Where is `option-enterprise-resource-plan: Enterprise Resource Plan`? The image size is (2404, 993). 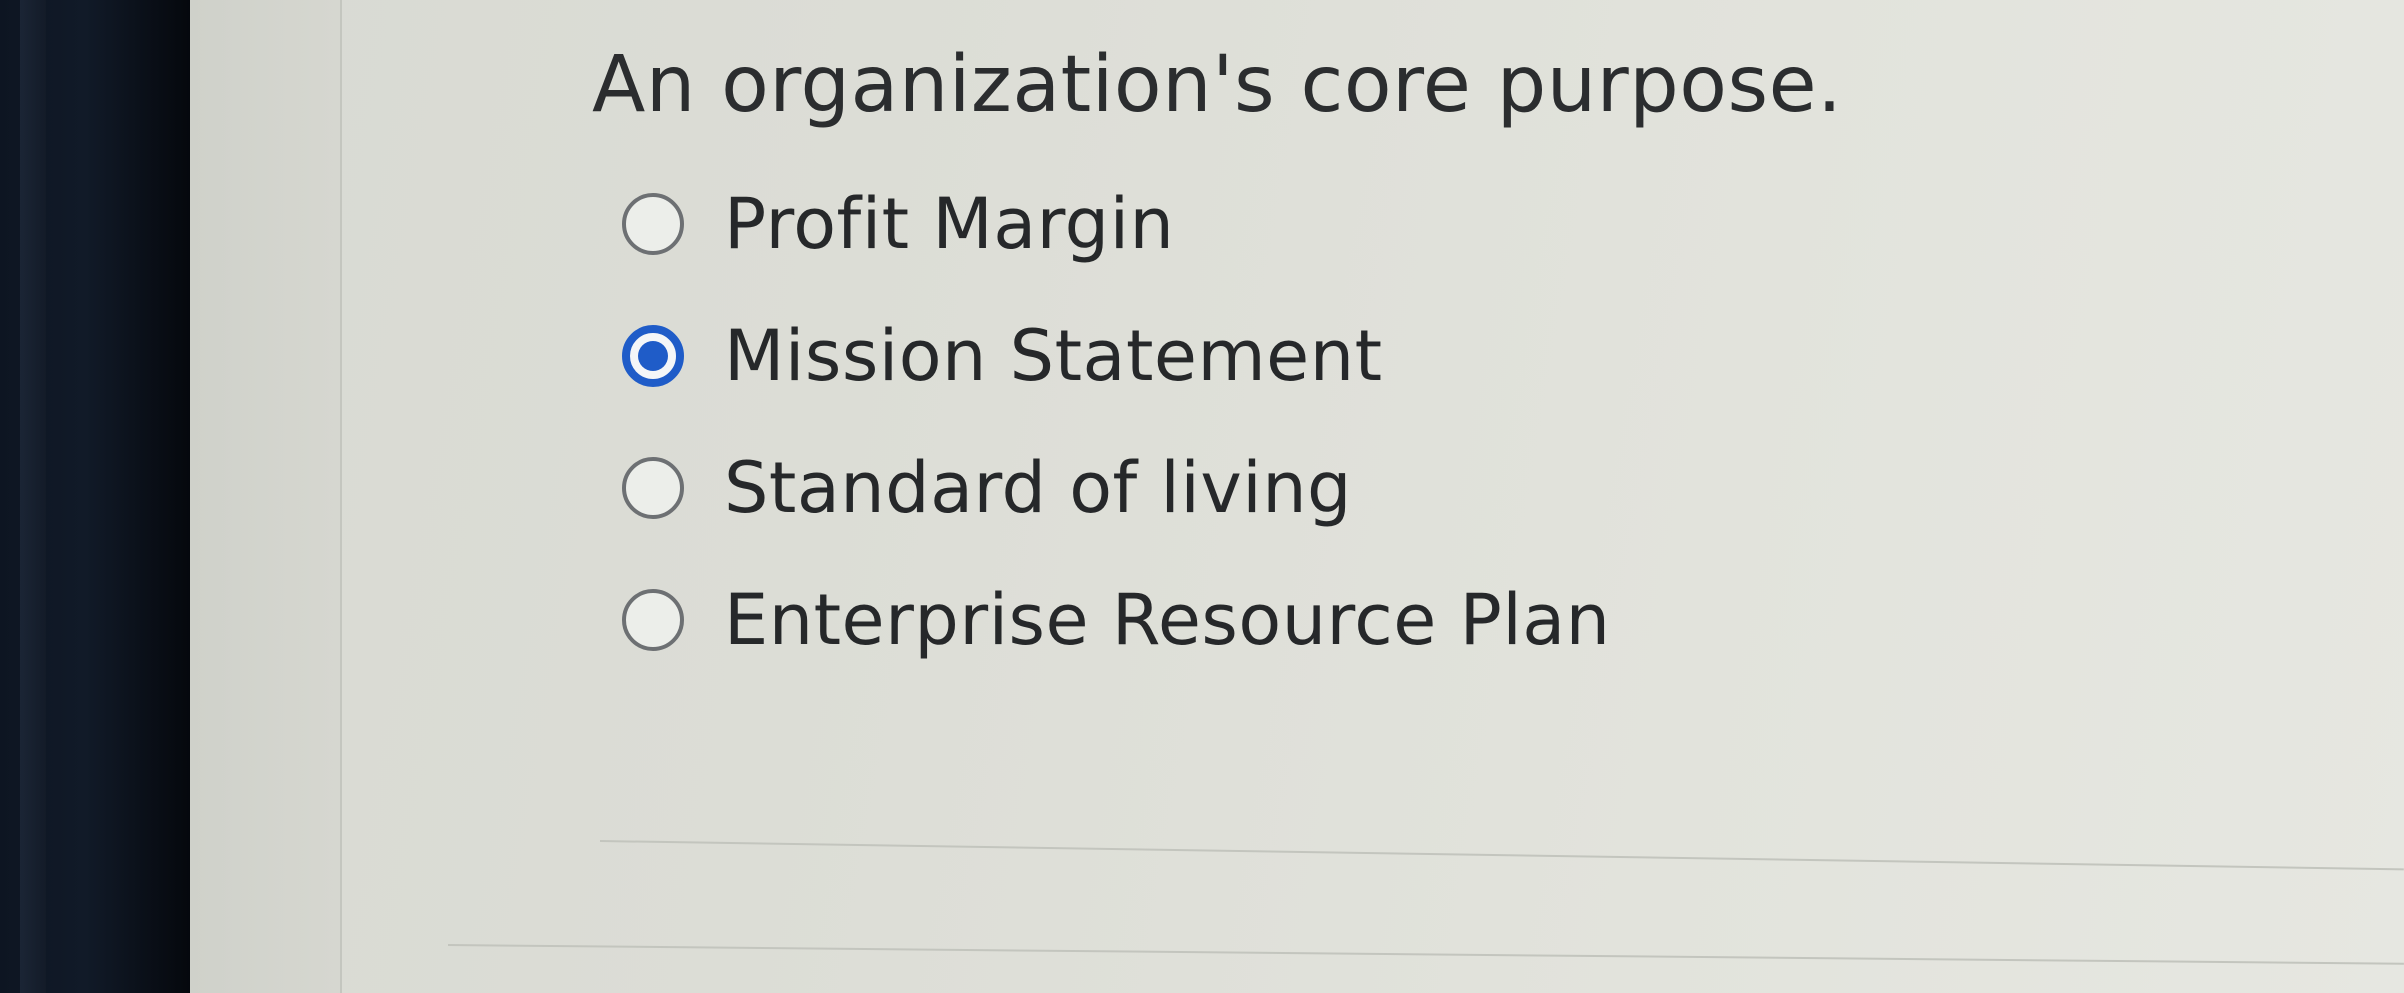 option-enterprise-resource-plan: Enterprise Resource Plan is located at coordinates (1116, 620).